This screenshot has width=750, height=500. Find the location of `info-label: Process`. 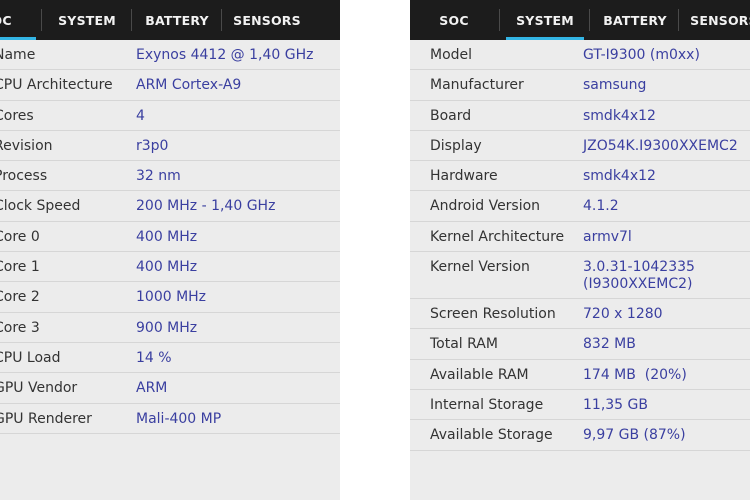

info-label: Process is located at coordinates (24, 176).